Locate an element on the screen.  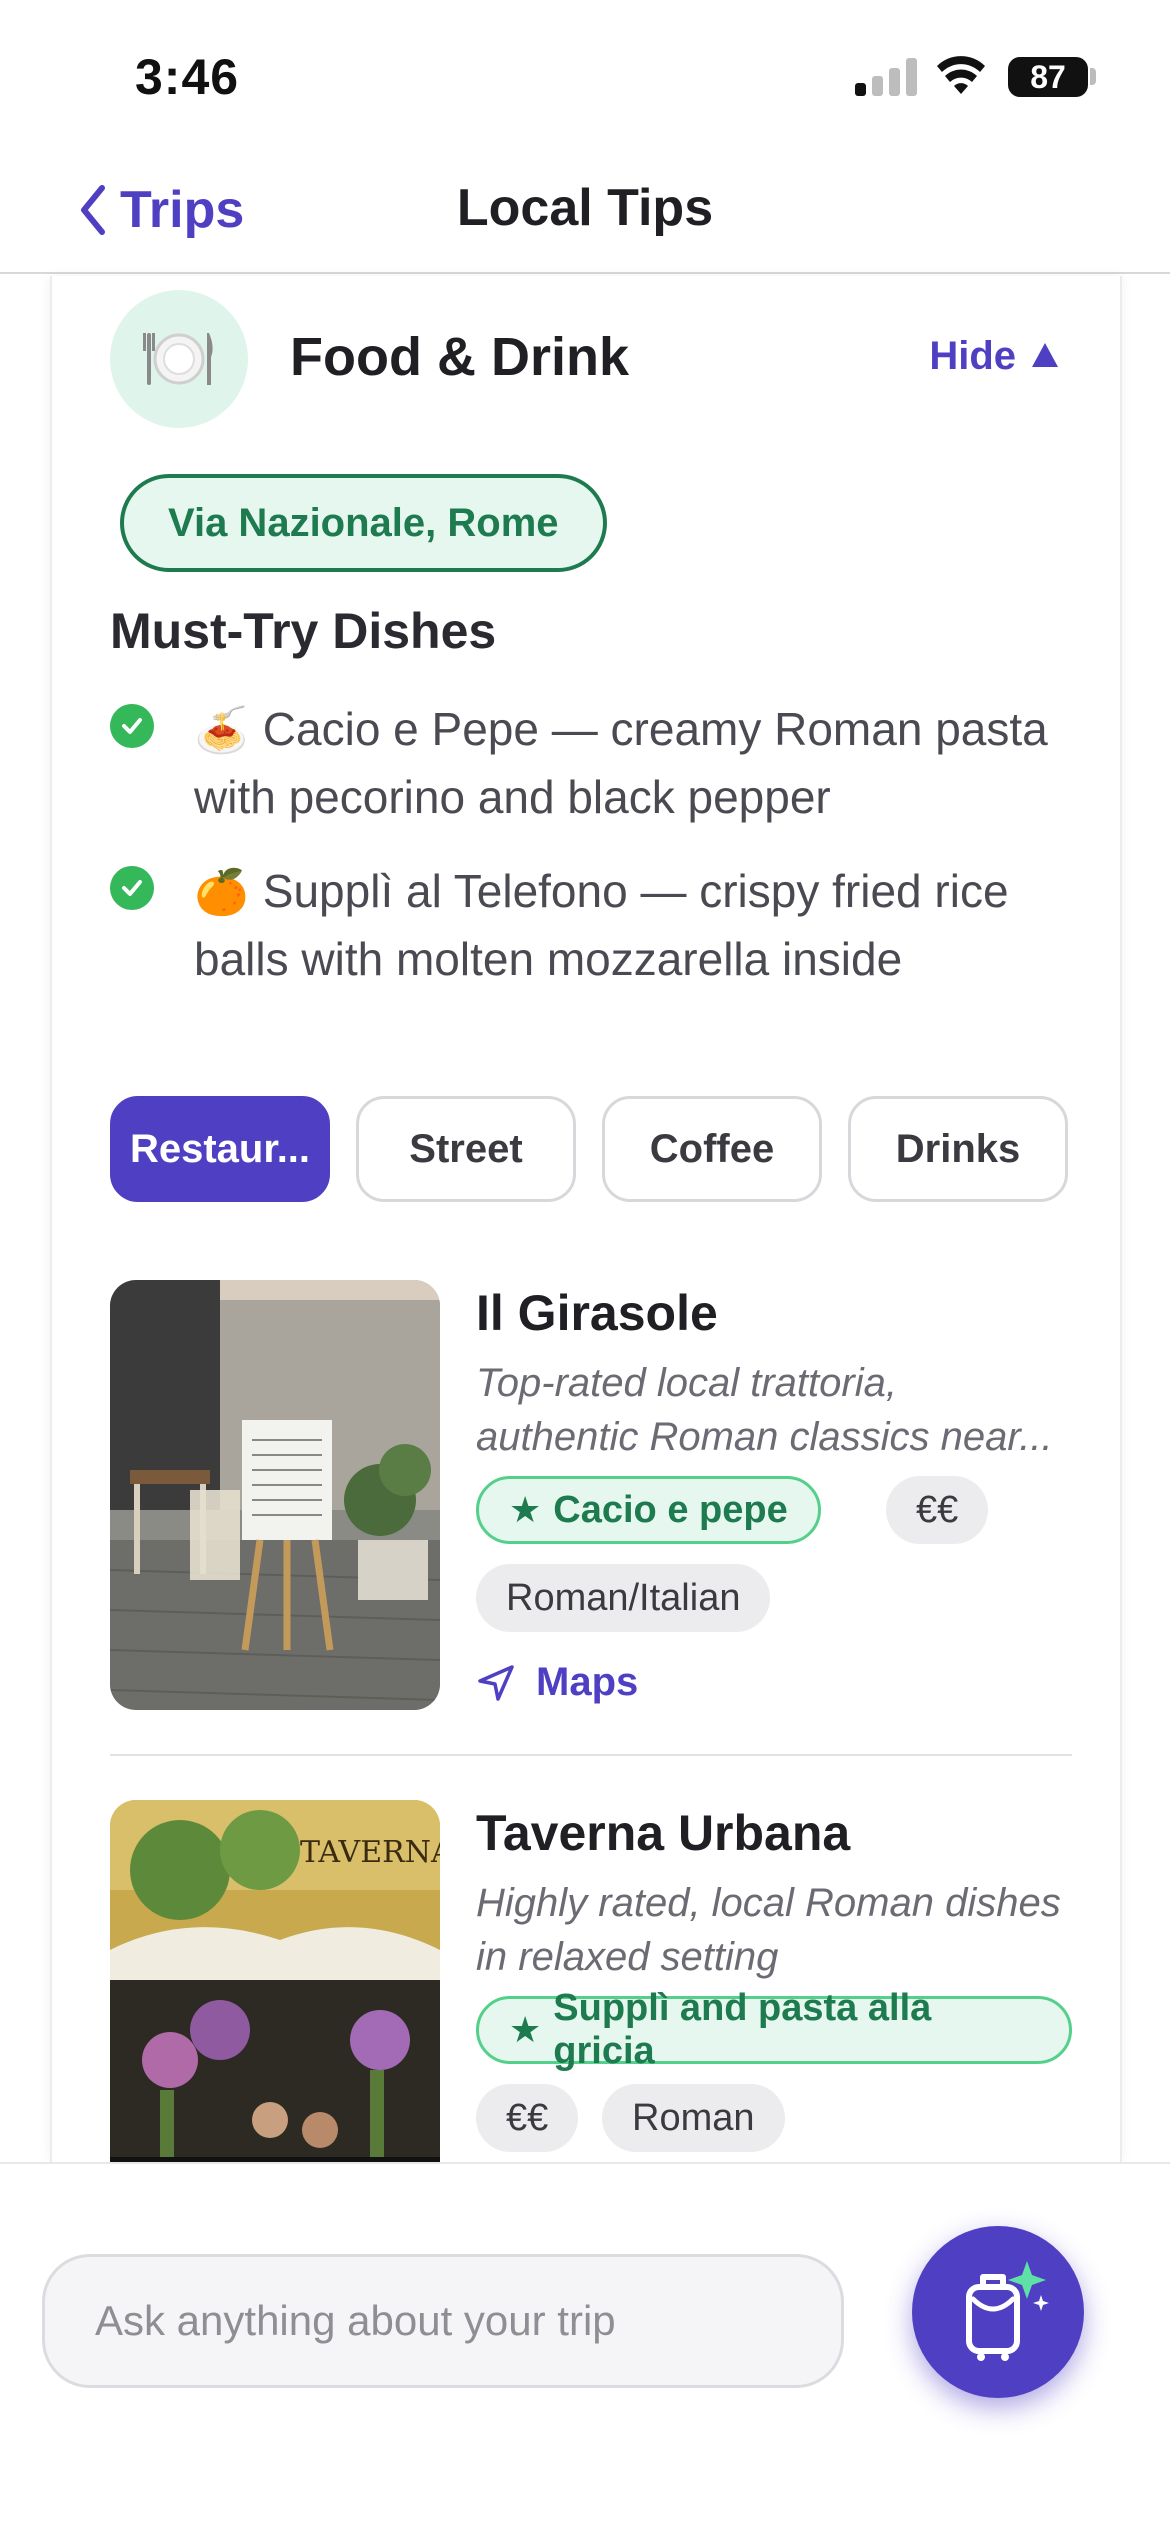
orange-icon: 🍊 is located at coordinates (221, 892).